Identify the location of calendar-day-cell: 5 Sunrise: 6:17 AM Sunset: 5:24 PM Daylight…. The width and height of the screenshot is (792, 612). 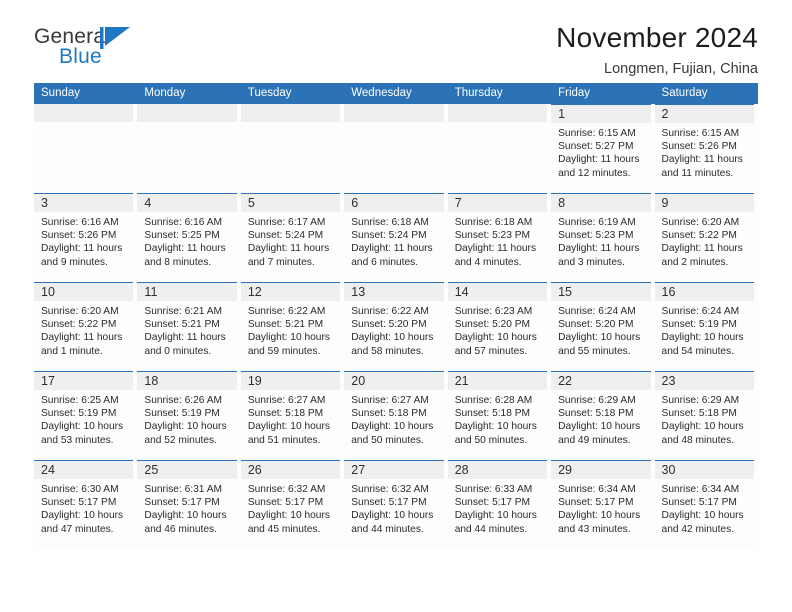
(292, 237).